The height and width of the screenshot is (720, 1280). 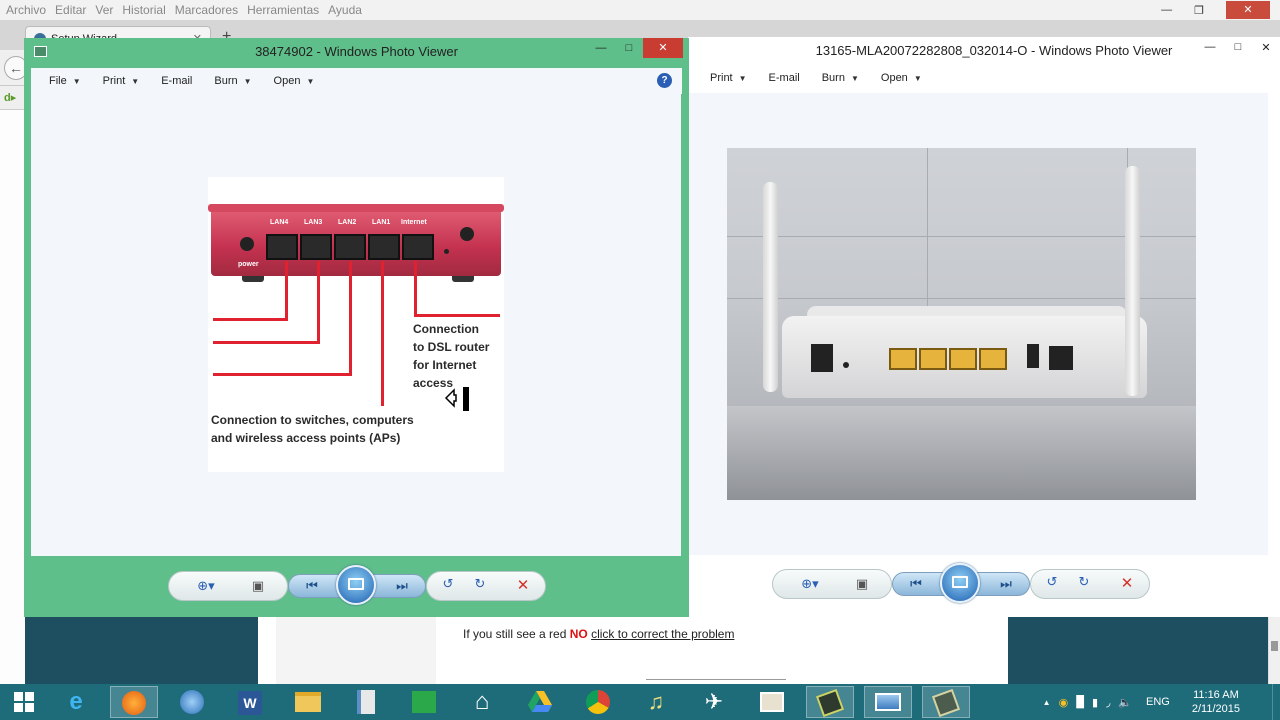 I want to click on start-button, so click(x=24, y=702).